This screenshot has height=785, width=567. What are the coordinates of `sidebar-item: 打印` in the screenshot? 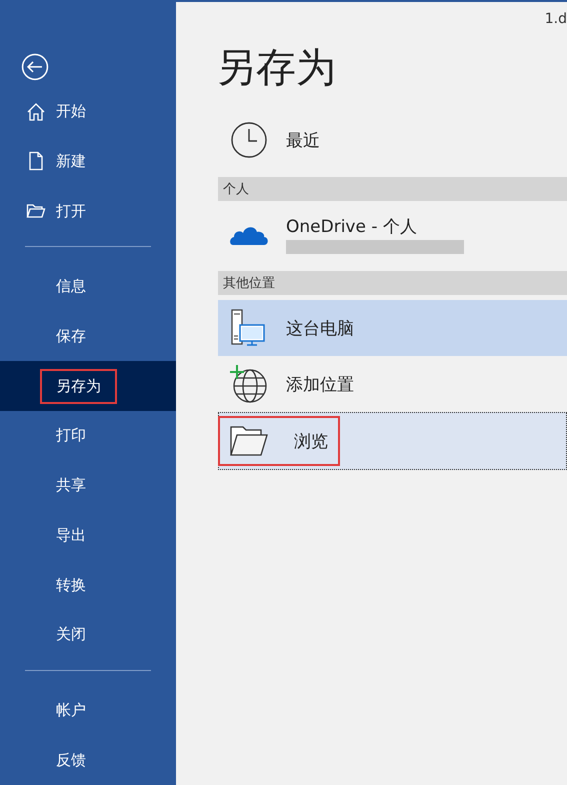 It's located at (88, 436).